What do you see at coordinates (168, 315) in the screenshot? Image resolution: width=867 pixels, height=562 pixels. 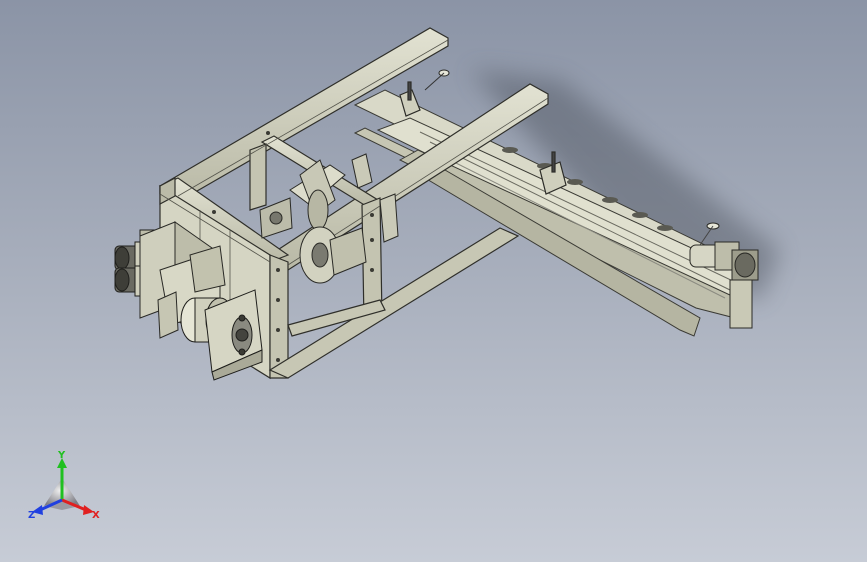 I see `base-plate` at bounding box center [168, 315].